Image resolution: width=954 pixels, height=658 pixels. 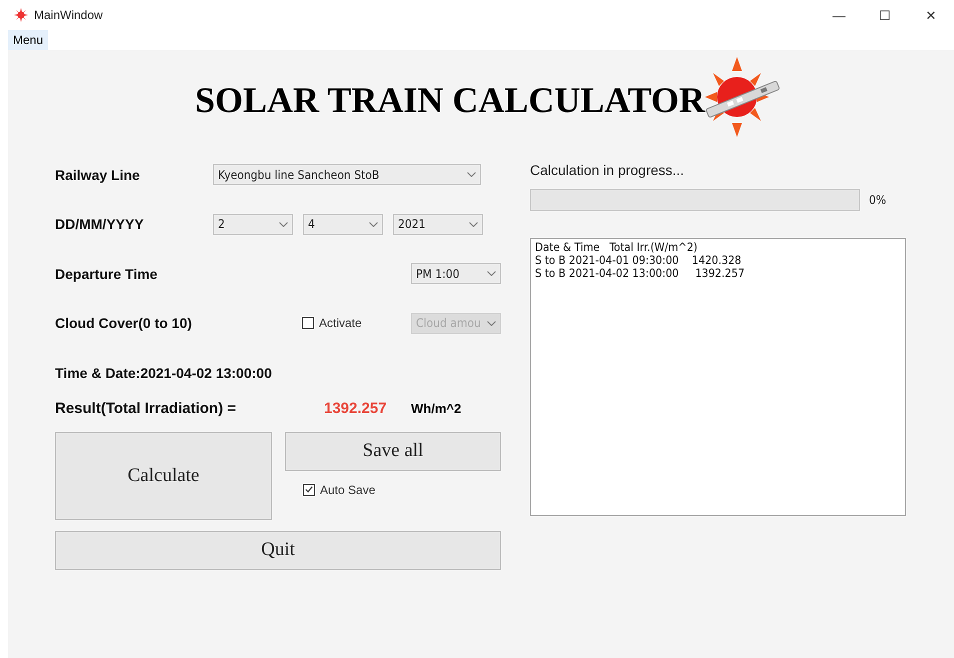 I want to click on result-label: Result(Total Irradiation) =, so click(x=146, y=408).